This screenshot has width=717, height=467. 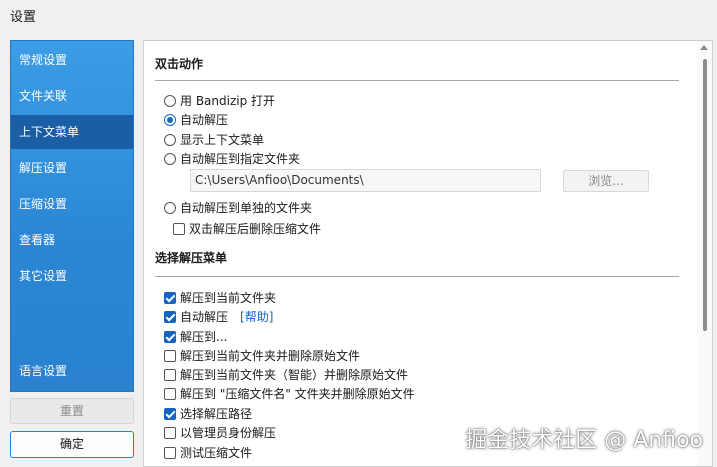 I want to click on checkbox-test-archive: 测试压缩文件, so click(x=208, y=452).